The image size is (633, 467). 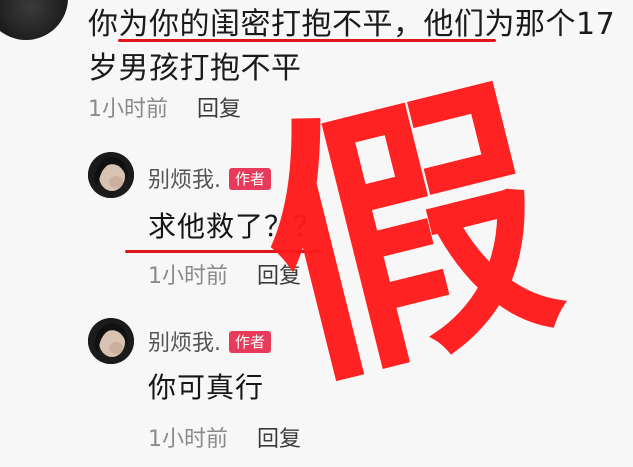 What do you see at coordinates (128, 109) in the screenshot?
I see `comment-timestamp: 1小时前` at bounding box center [128, 109].